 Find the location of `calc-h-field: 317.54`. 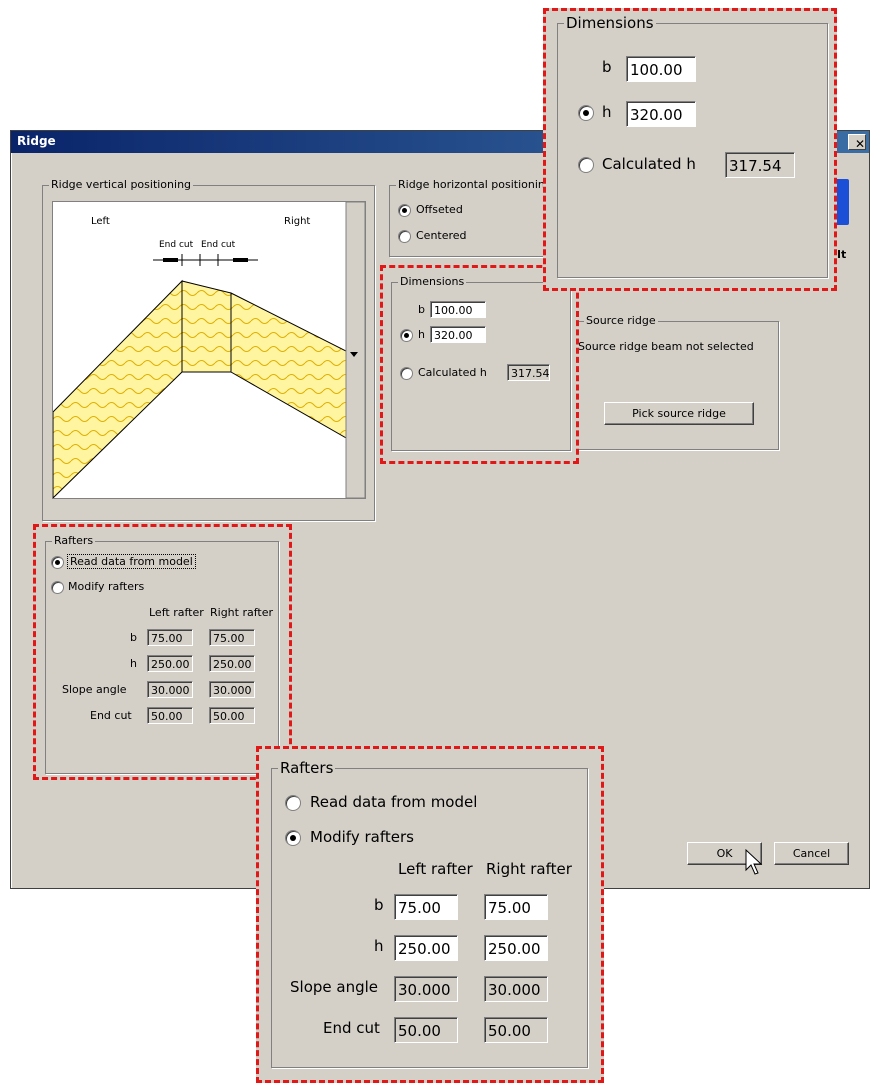

calc-h-field: 317.54 is located at coordinates (528, 372).